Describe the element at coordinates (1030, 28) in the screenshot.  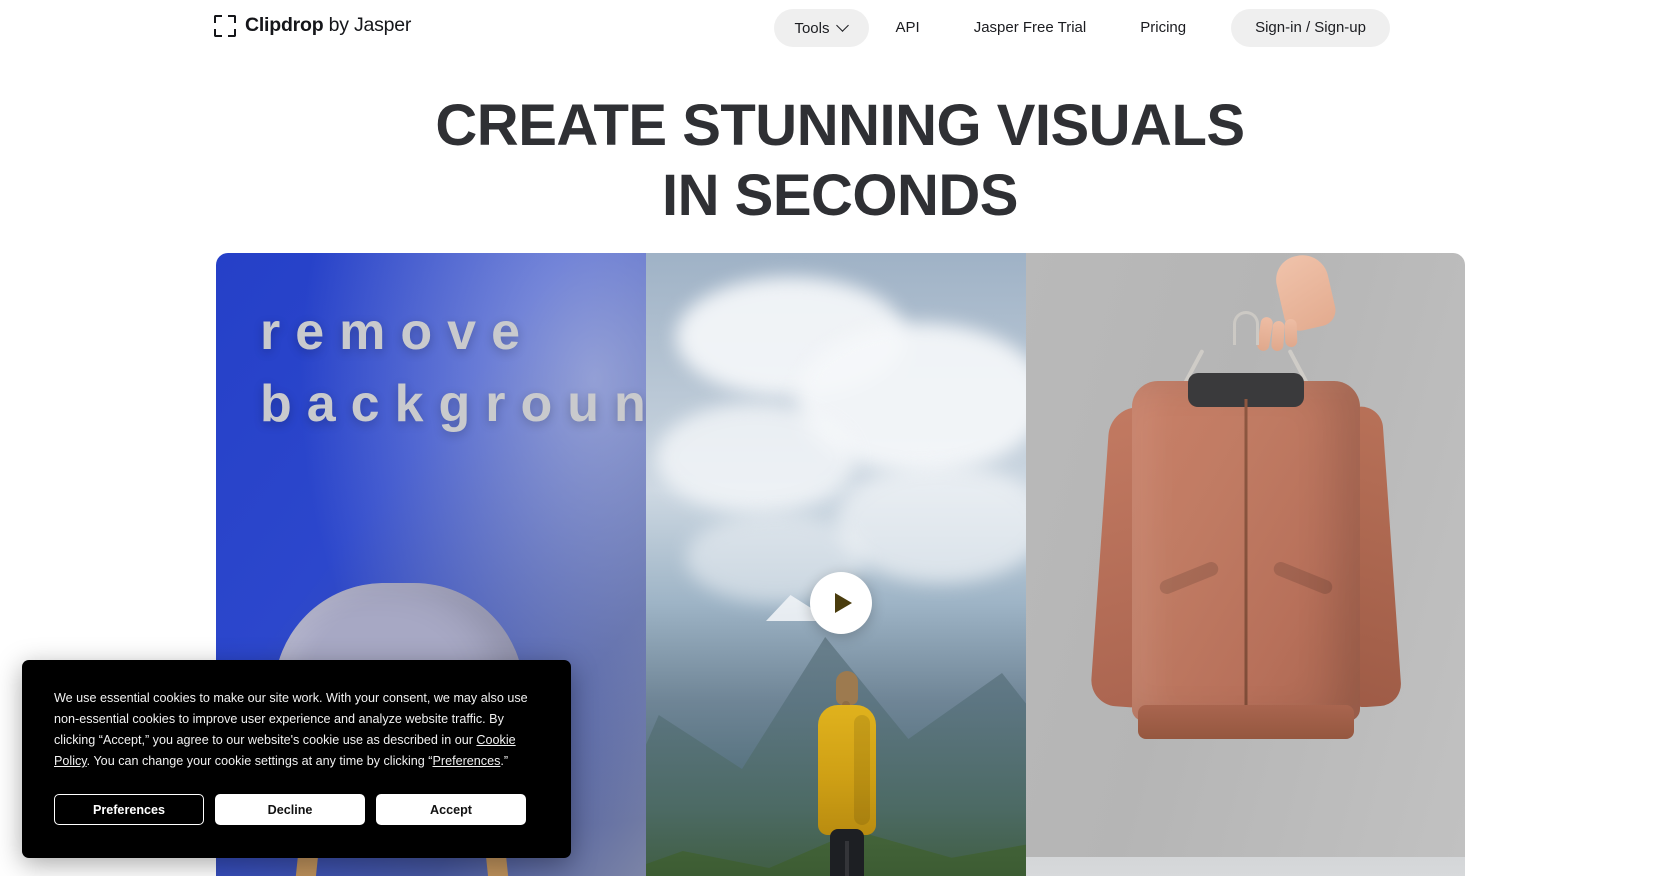
I see `nav-link-jasper-free-trial: Jasper Free Trial` at that location.